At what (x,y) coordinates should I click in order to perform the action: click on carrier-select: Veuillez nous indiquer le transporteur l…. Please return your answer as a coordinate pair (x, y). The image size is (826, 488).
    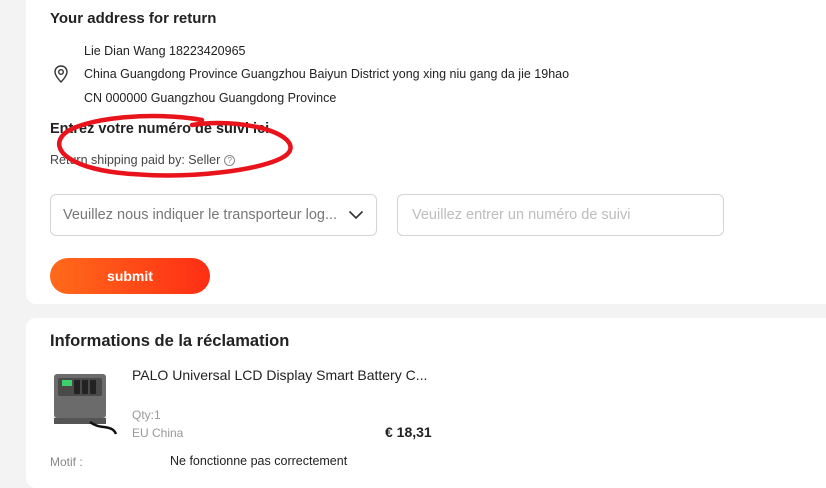
    Looking at the image, I should click on (213, 215).